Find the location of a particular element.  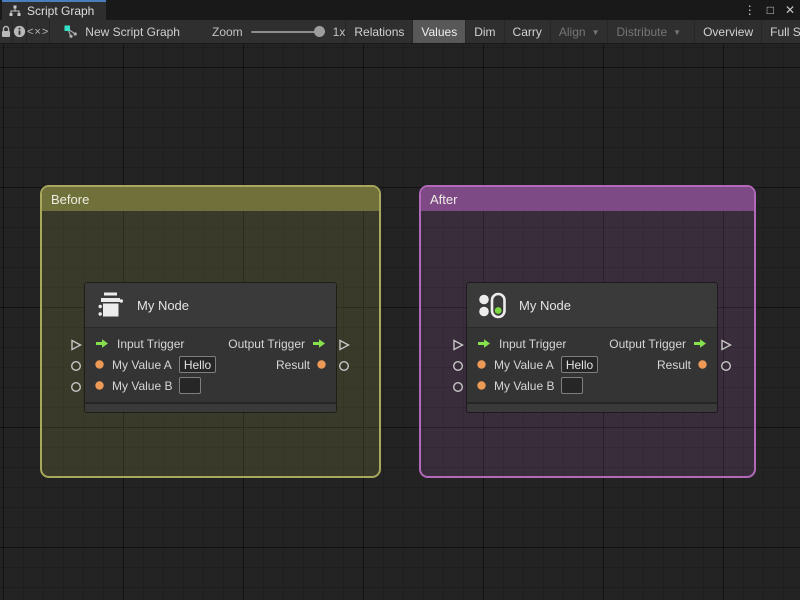

lock-icon is located at coordinates (6, 31).